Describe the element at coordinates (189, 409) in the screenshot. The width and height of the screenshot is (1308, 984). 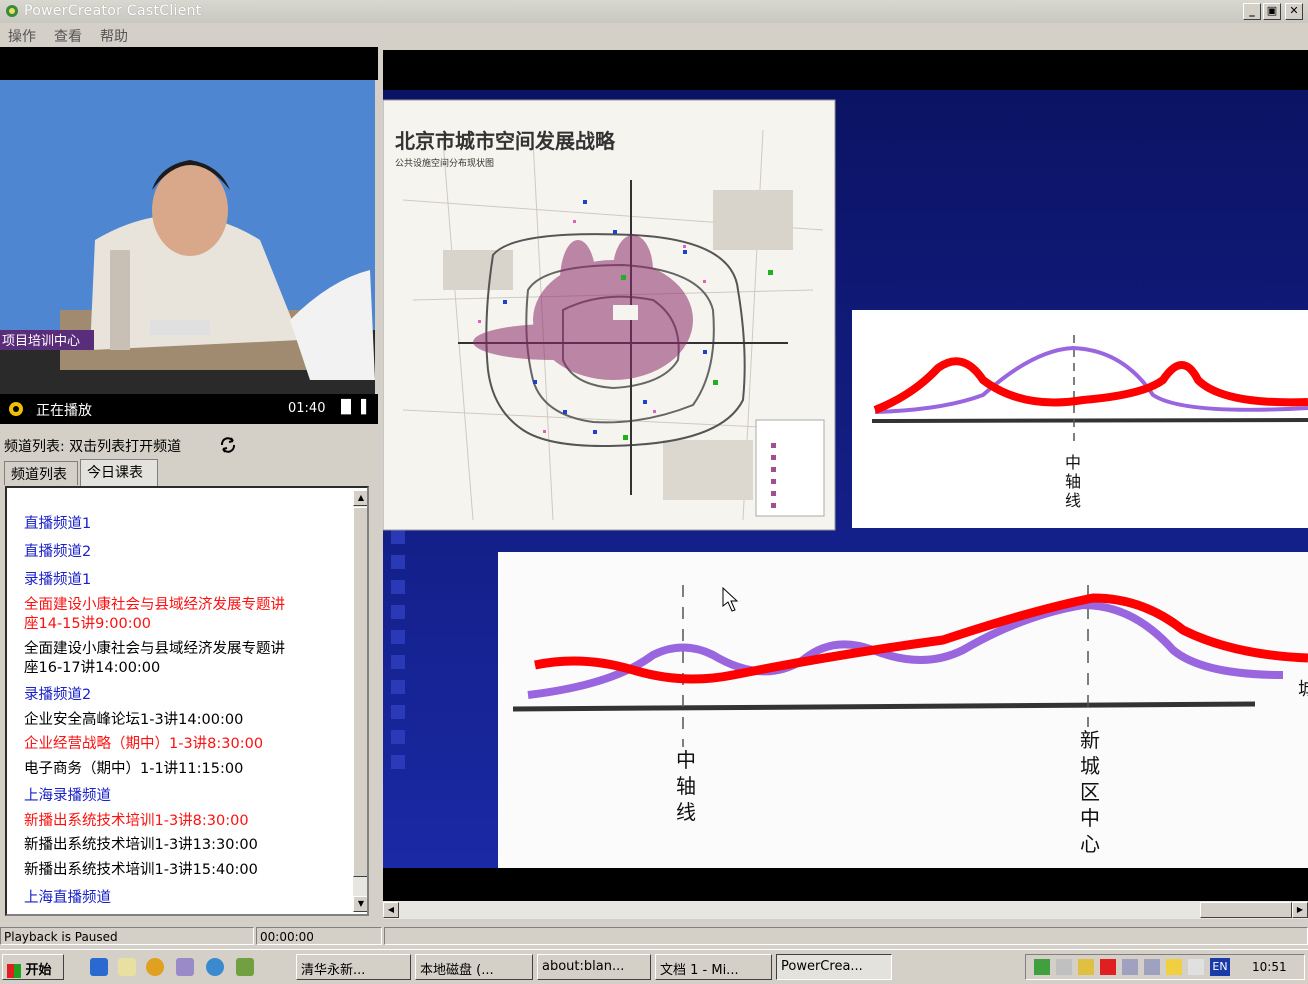
I see `player-status-bar: 正在播放 01:40 ▐▌▐` at that location.